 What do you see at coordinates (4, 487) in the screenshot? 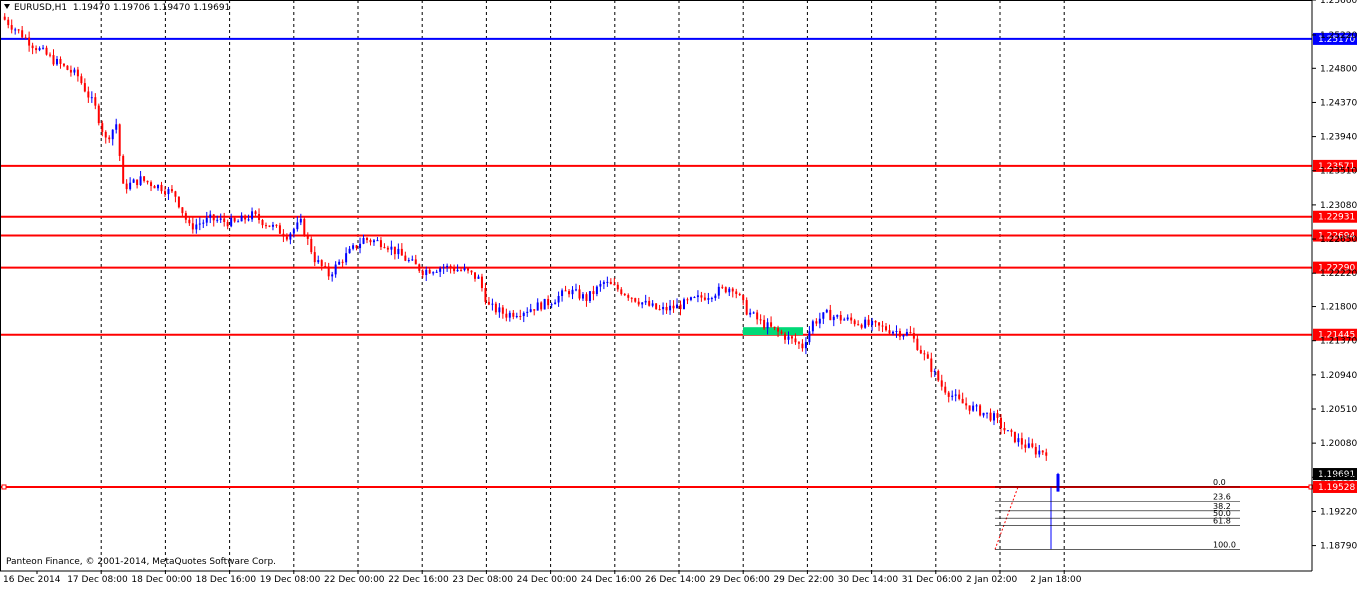
I see `level-endpoint-marker` at bounding box center [4, 487].